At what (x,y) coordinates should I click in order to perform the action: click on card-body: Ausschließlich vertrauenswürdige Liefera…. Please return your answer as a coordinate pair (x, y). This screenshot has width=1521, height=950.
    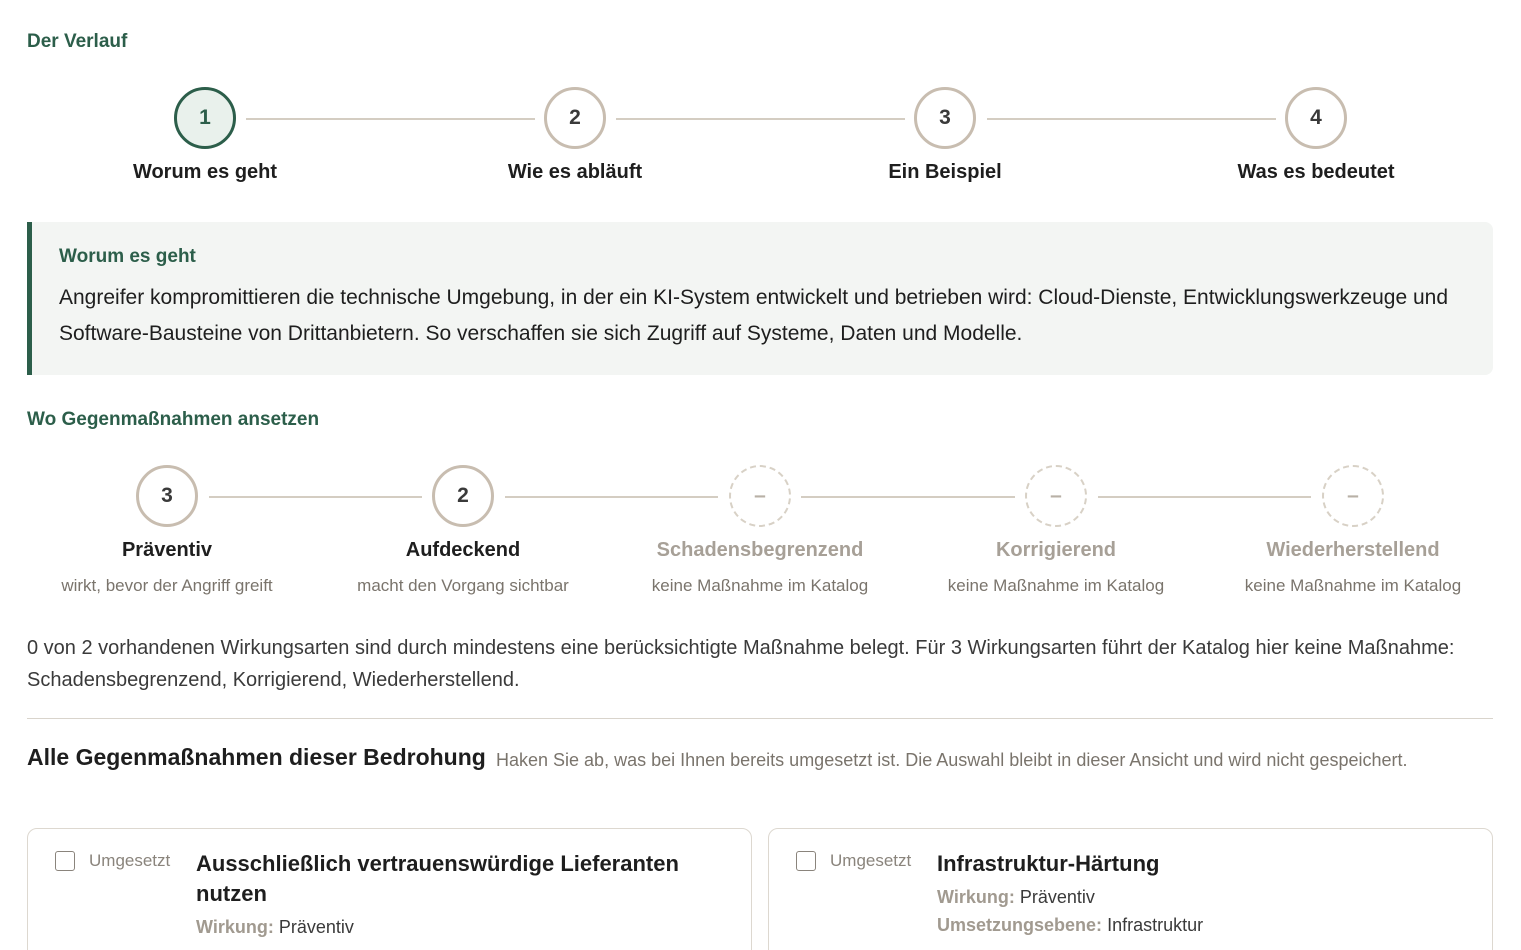
    Looking at the image, I should click on (461, 895).